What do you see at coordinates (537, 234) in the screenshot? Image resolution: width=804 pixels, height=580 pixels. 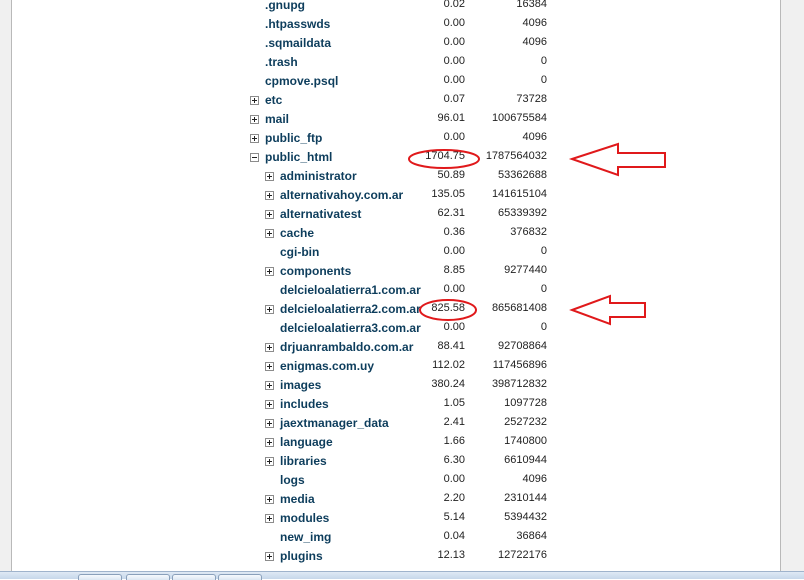 I see `annotation-layer` at bounding box center [537, 234].